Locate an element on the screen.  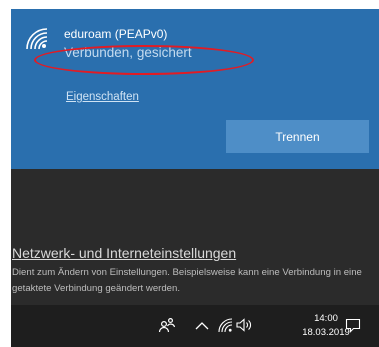
taskbar: 14:00 18.03.2019 is located at coordinates (195, 326).